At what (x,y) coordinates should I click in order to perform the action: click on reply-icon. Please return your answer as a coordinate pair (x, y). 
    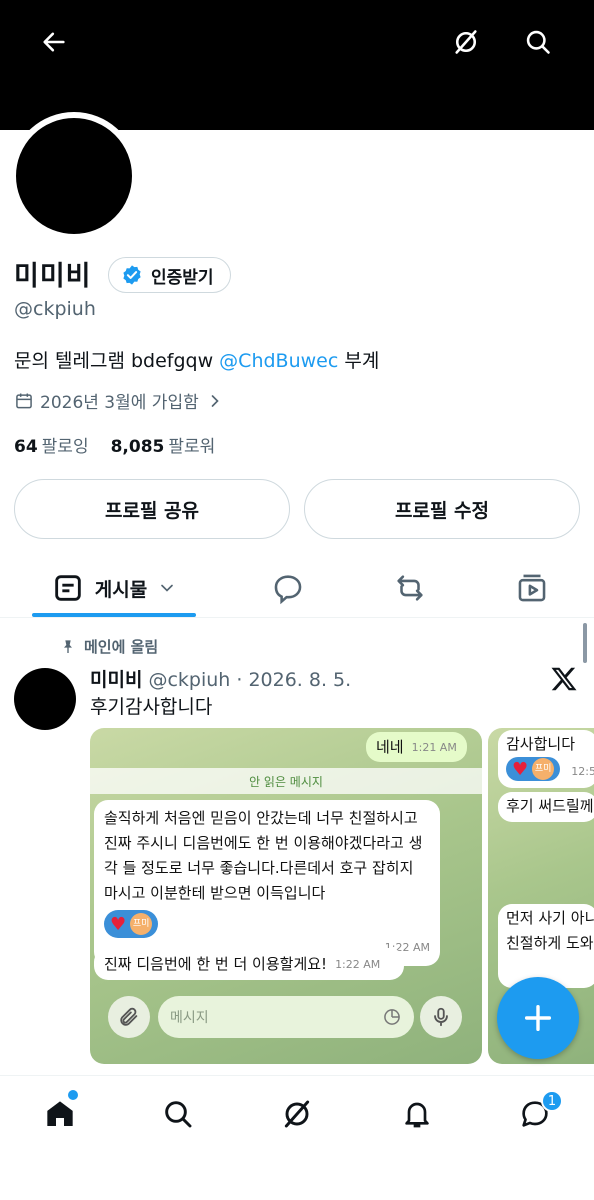
    Looking at the image, I should click on (288, 590).